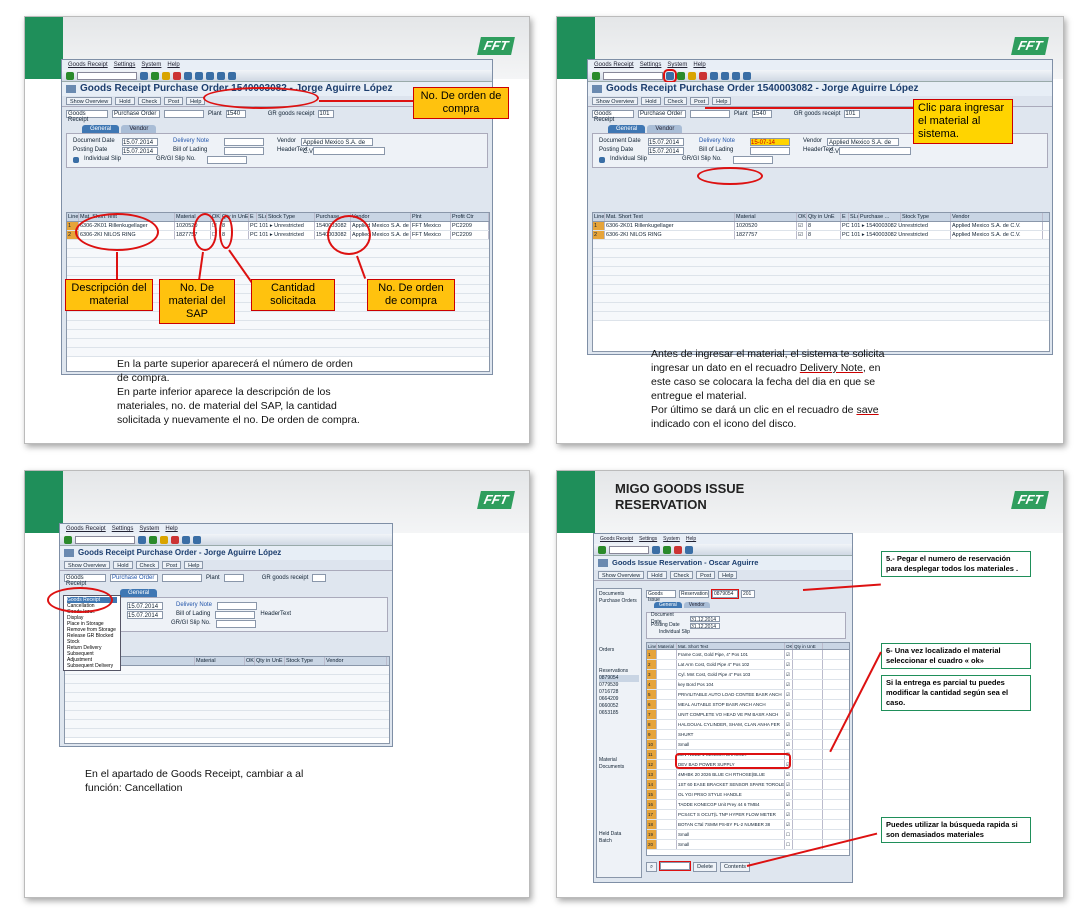  I want to click on gi-input: 201, so click(748, 594).